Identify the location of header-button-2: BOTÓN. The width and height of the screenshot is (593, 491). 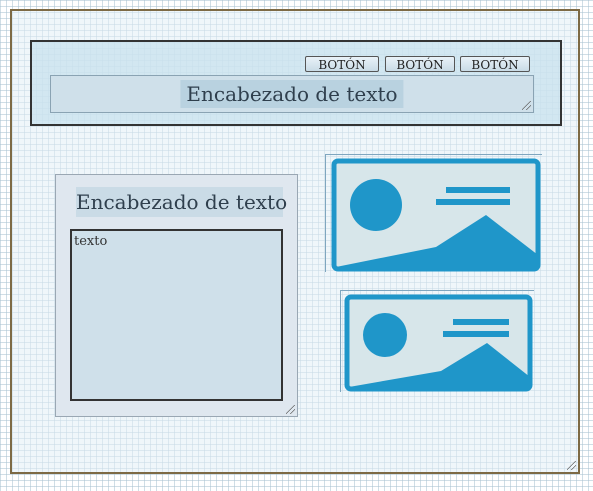
(420, 64).